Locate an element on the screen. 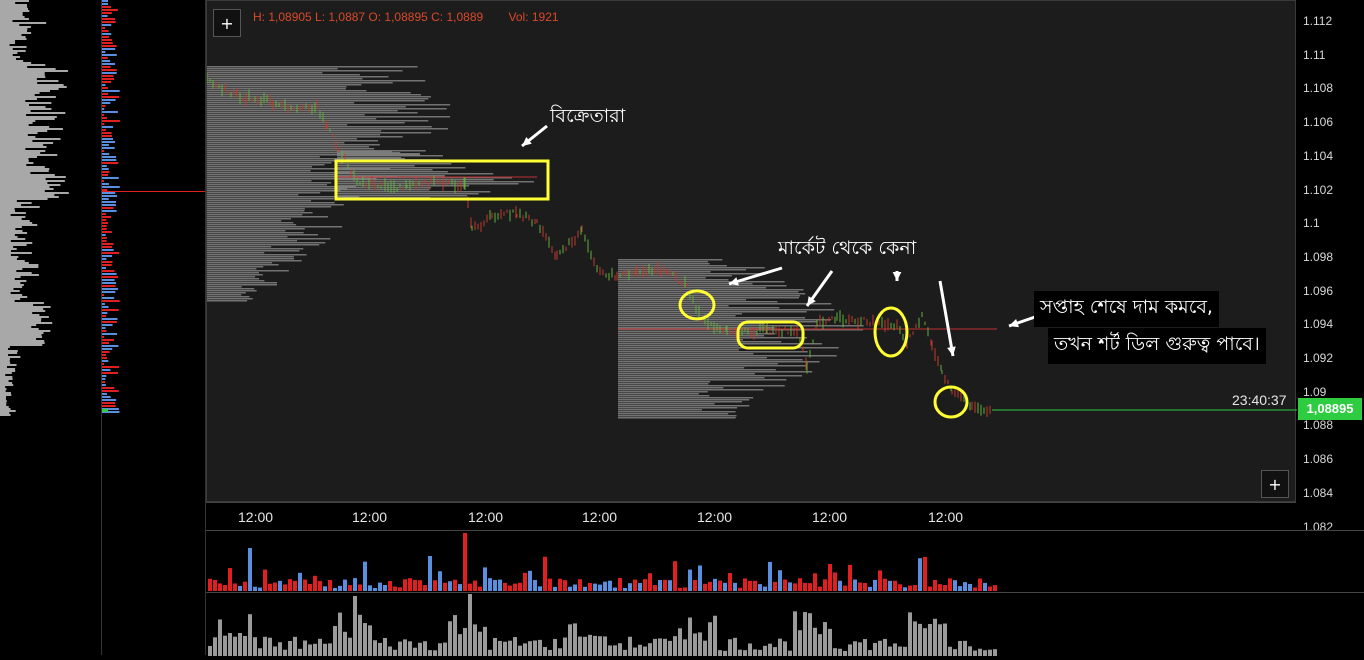 This screenshot has height=660, width=1364. add-panel-button: + is located at coordinates (1275, 484).